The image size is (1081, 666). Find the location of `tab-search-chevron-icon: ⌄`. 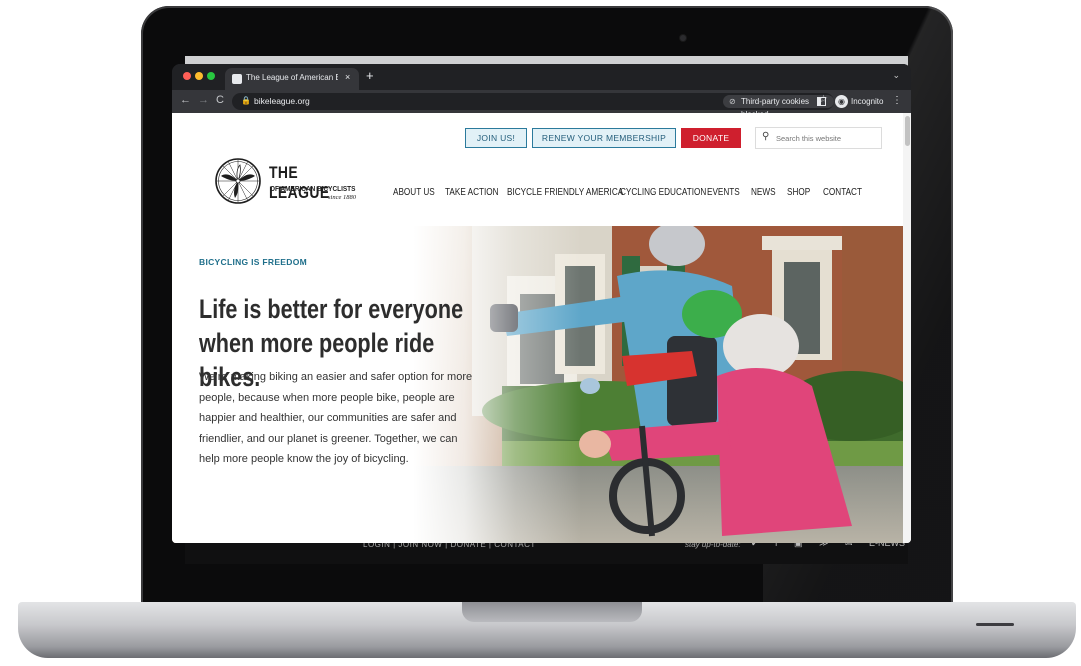

tab-search-chevron-icon: ⌄ is located at coordinates (896, 75).